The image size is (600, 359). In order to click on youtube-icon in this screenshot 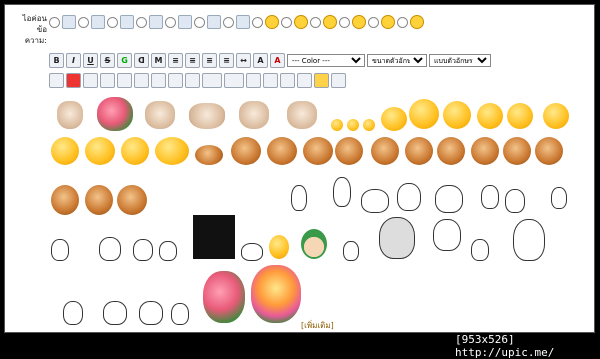, I will do `click(73, 80)`.